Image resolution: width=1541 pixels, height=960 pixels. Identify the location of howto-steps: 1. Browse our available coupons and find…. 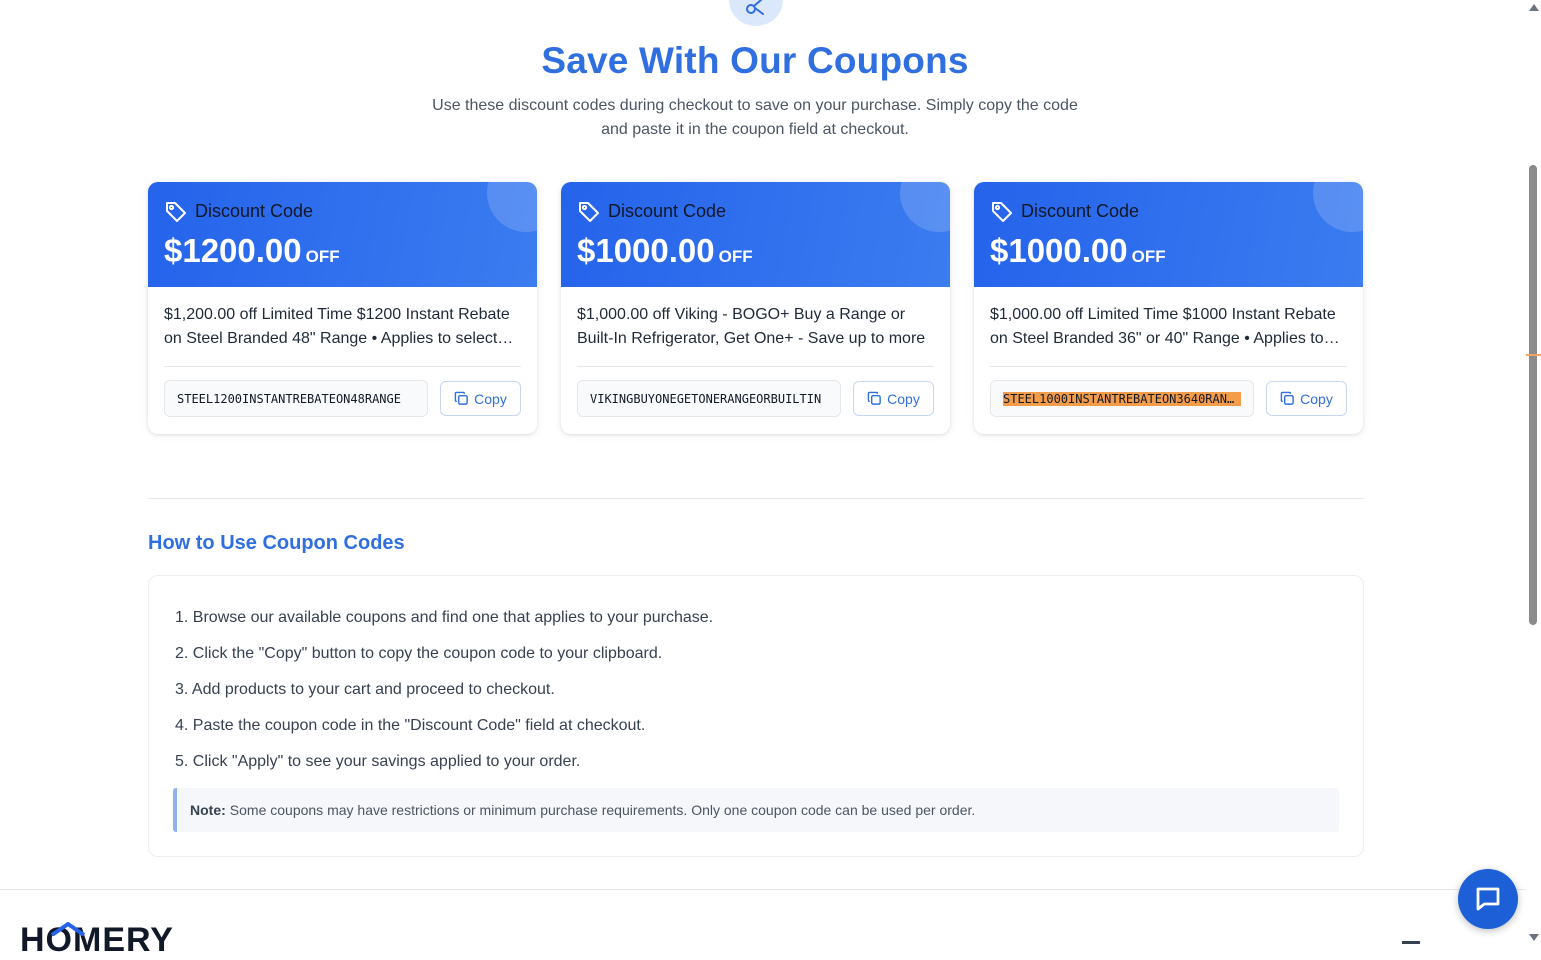
(444, 690).